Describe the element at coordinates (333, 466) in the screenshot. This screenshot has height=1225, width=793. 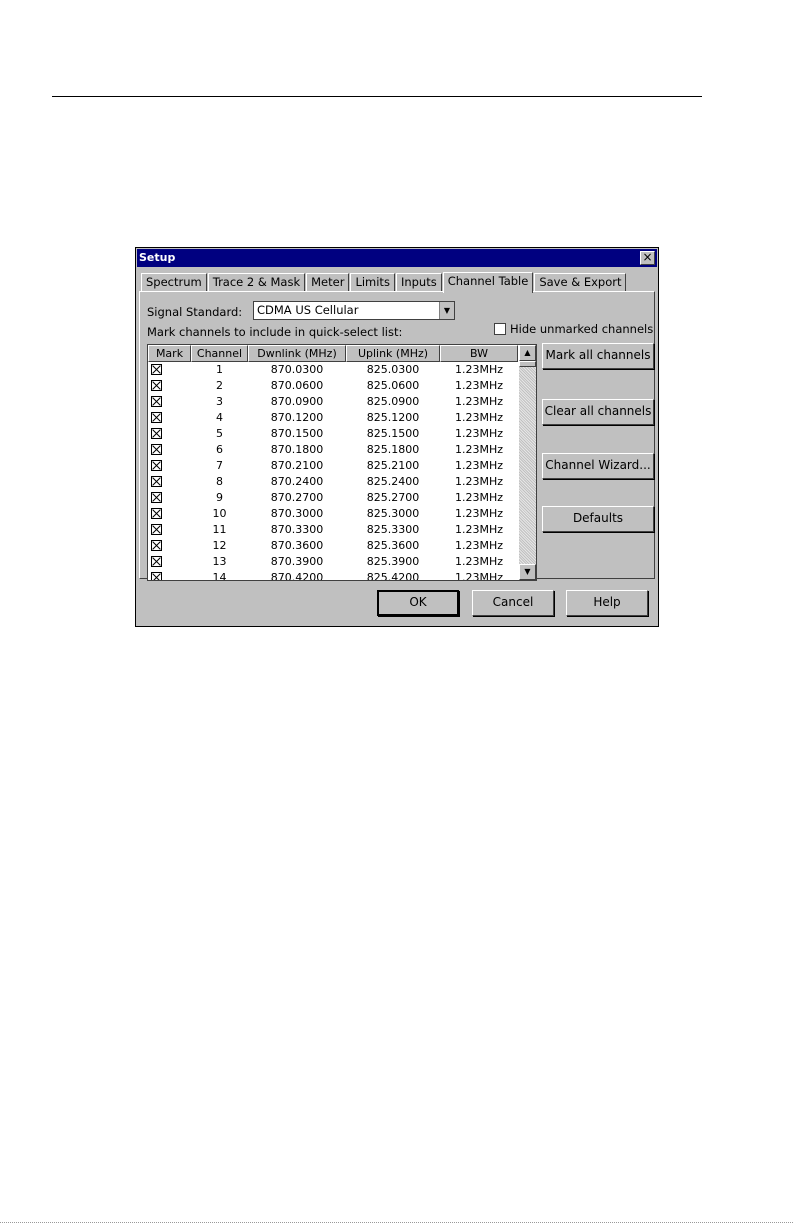
I see `table-row: 7 870.2100 825.2100 1.23MHz` at that location.